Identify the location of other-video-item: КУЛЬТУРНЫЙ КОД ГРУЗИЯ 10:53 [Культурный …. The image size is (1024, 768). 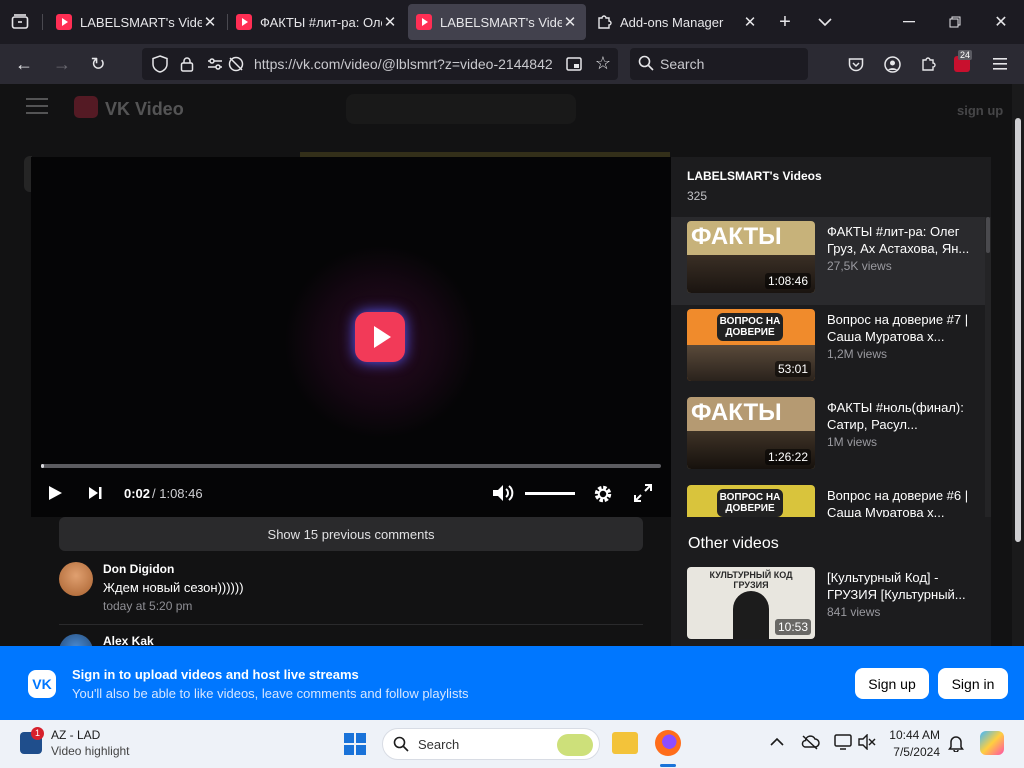
(828, 603).